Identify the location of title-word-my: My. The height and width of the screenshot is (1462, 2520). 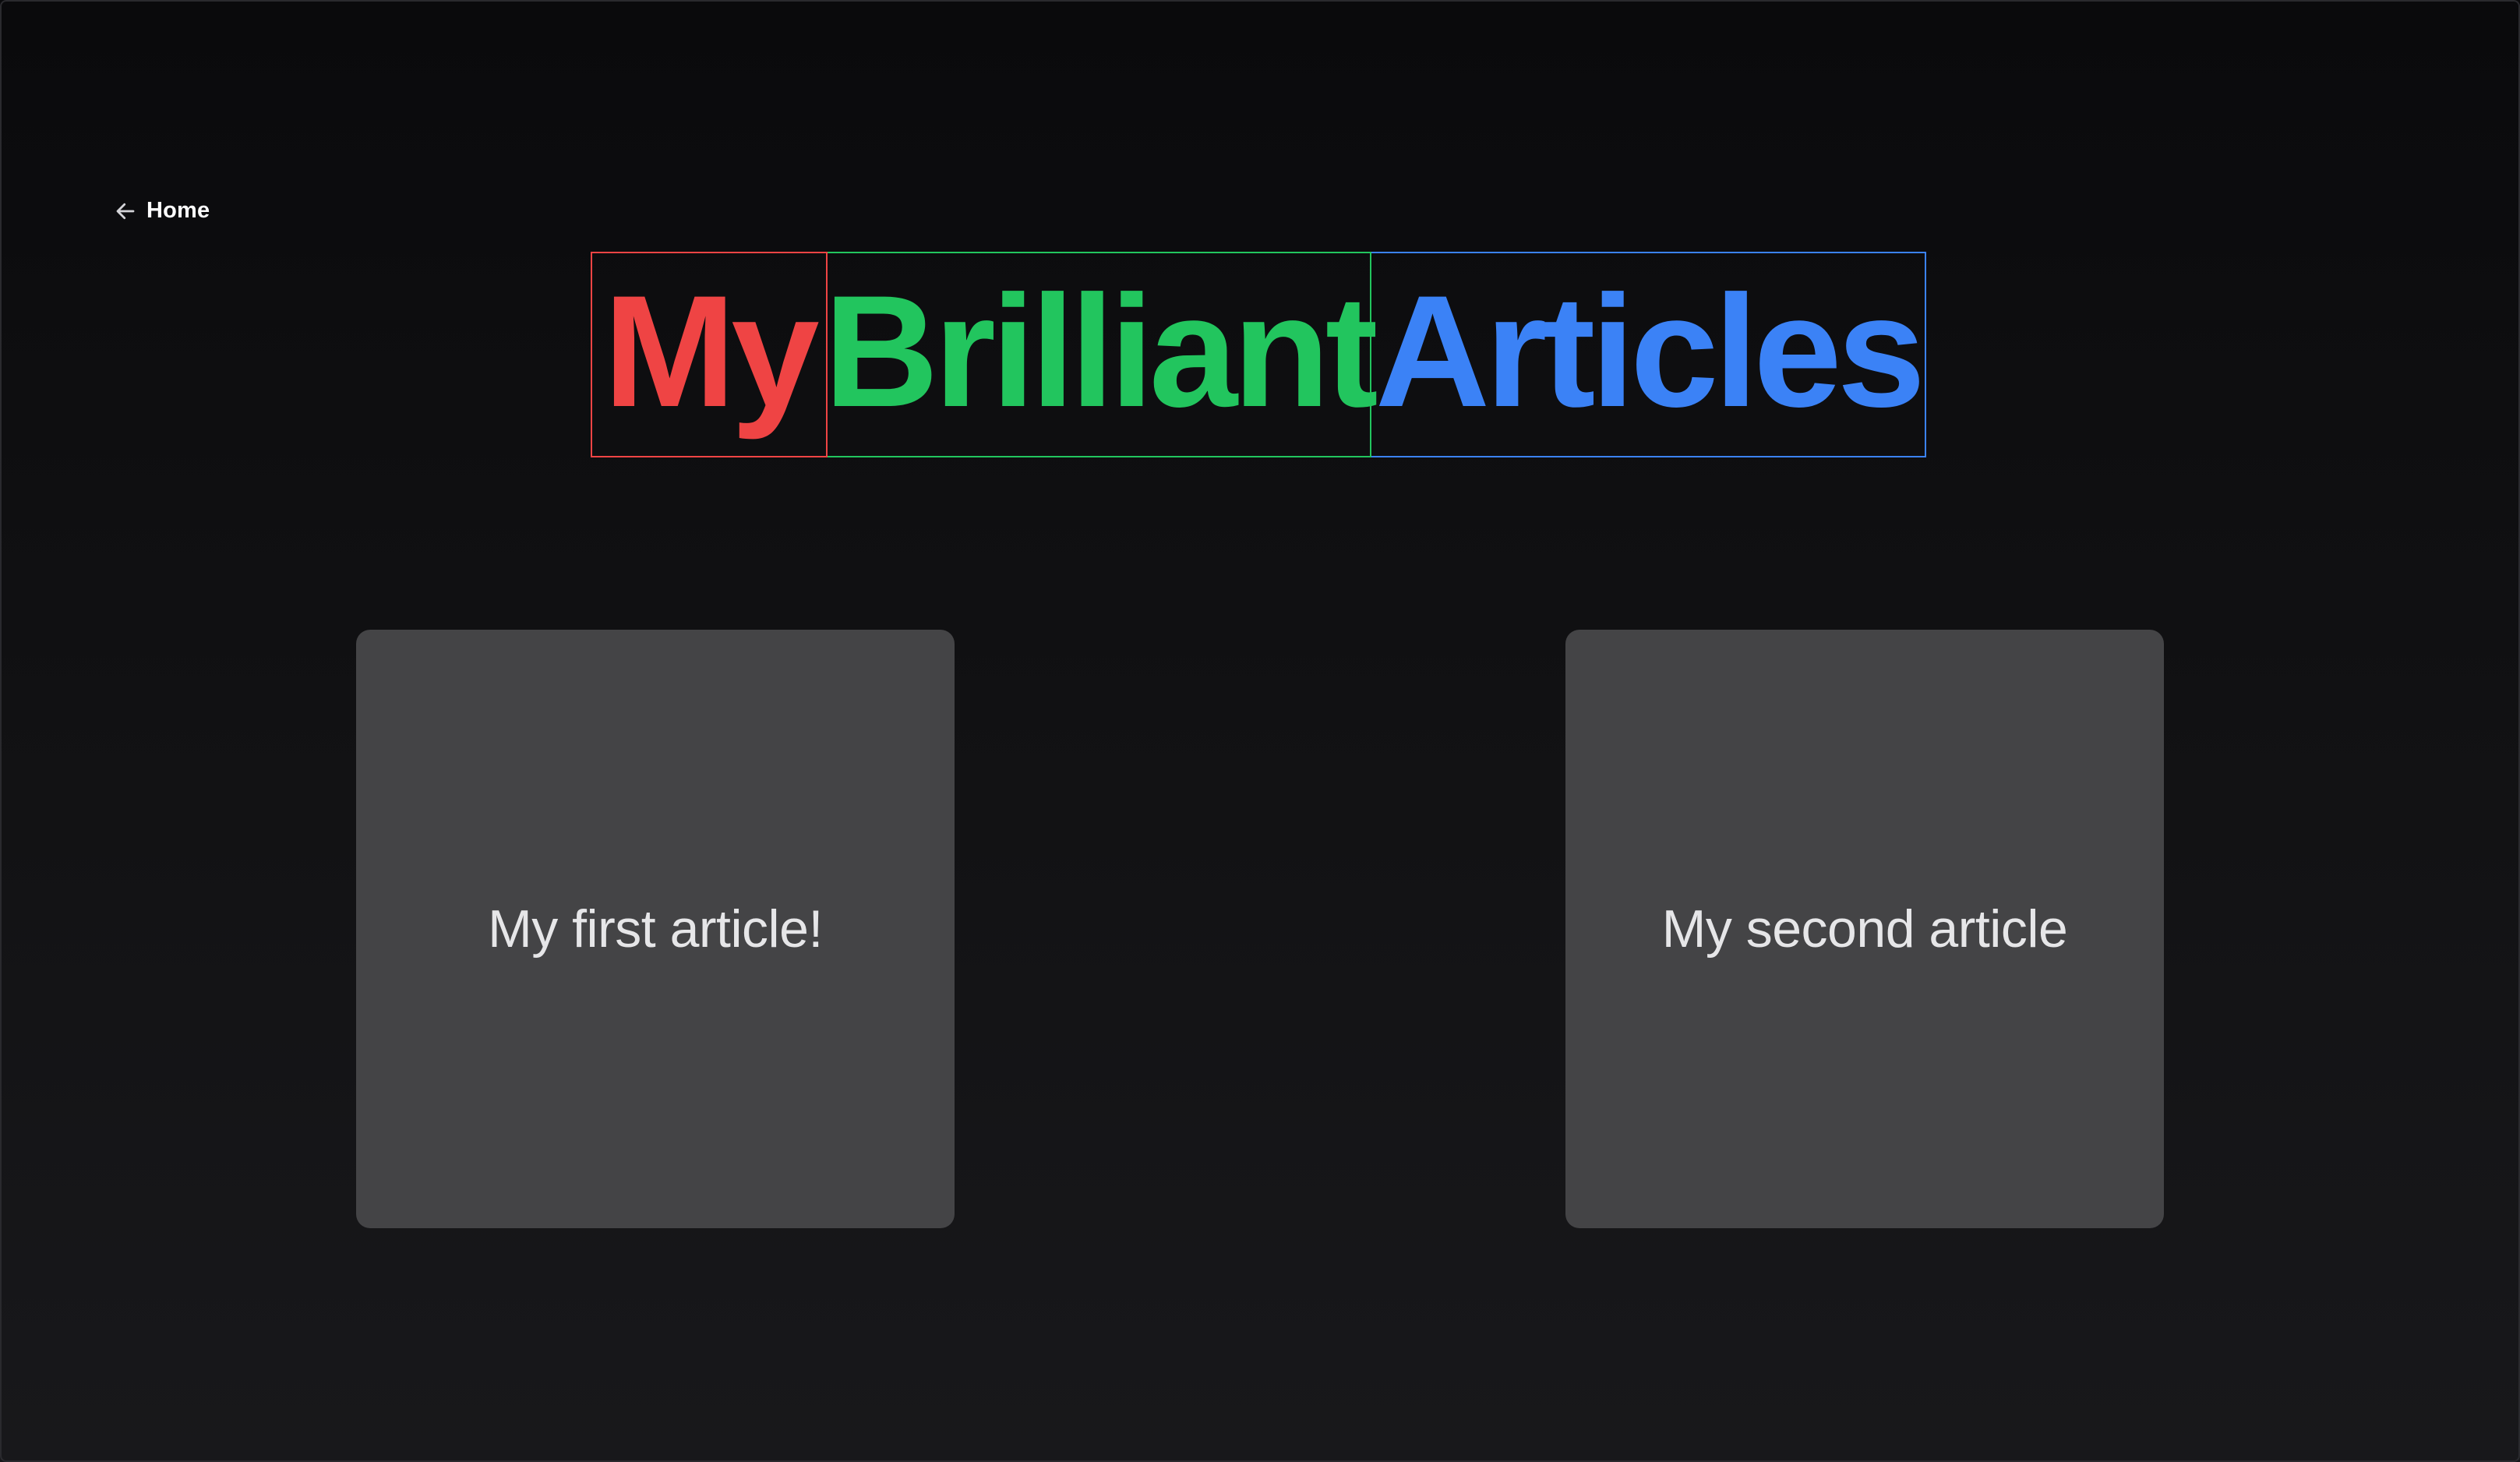
(710, 354).